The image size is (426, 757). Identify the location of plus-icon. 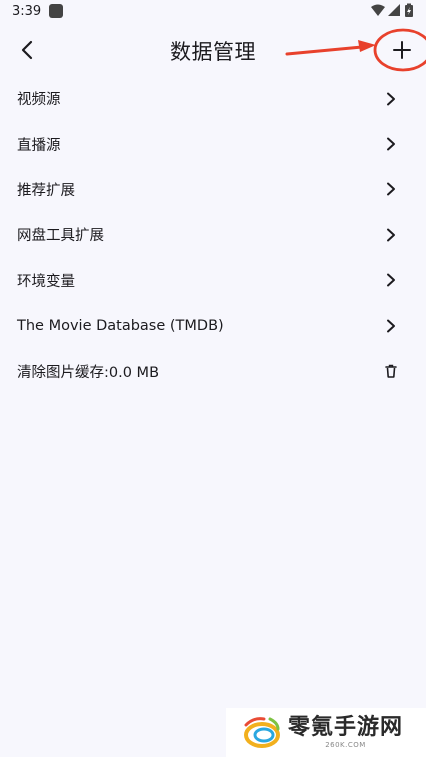
(402, 50).